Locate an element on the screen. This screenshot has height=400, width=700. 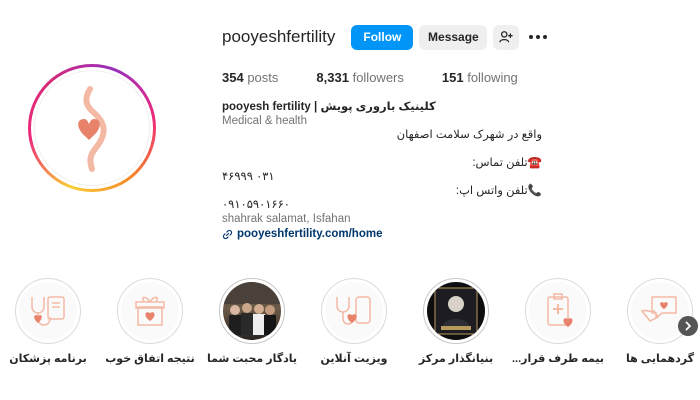
highlight-your-memories: یادگار محبت شما is located at coordinates (252, 321).